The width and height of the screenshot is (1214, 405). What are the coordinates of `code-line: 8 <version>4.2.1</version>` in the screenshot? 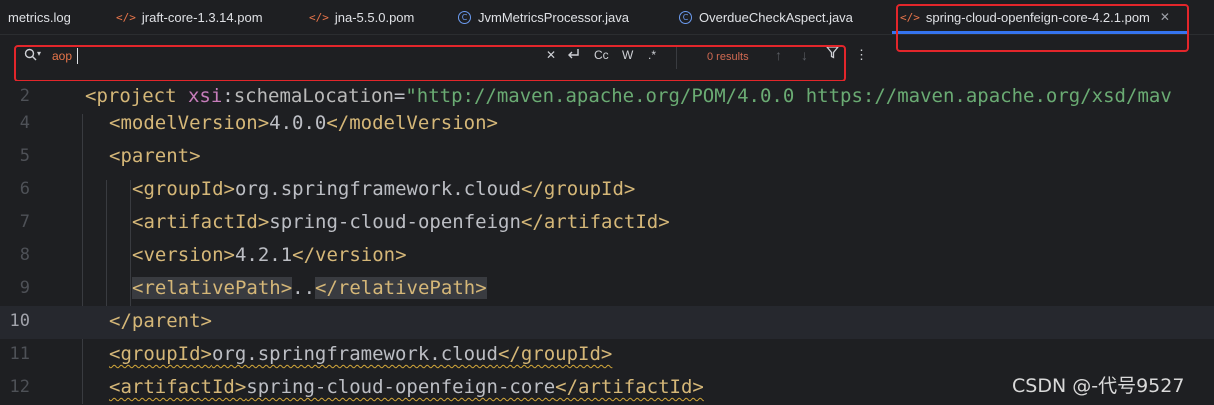 It's located at (607, 256).